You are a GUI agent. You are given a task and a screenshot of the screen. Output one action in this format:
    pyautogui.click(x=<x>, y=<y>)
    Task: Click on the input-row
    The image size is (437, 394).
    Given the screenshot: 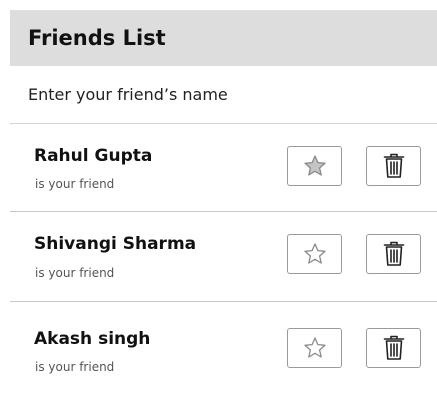 What is the action you would take?
    pyautogui.click(x=223, y=95)
    